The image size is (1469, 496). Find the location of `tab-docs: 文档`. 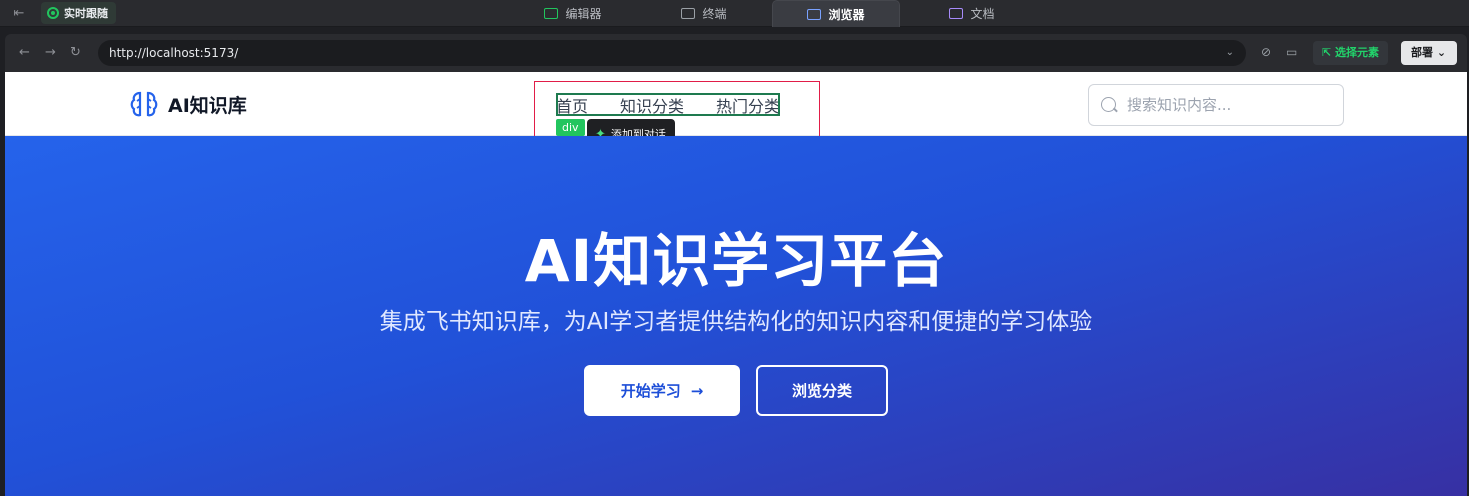

tab-docs: 文档 is located at coordinates (972, 13).